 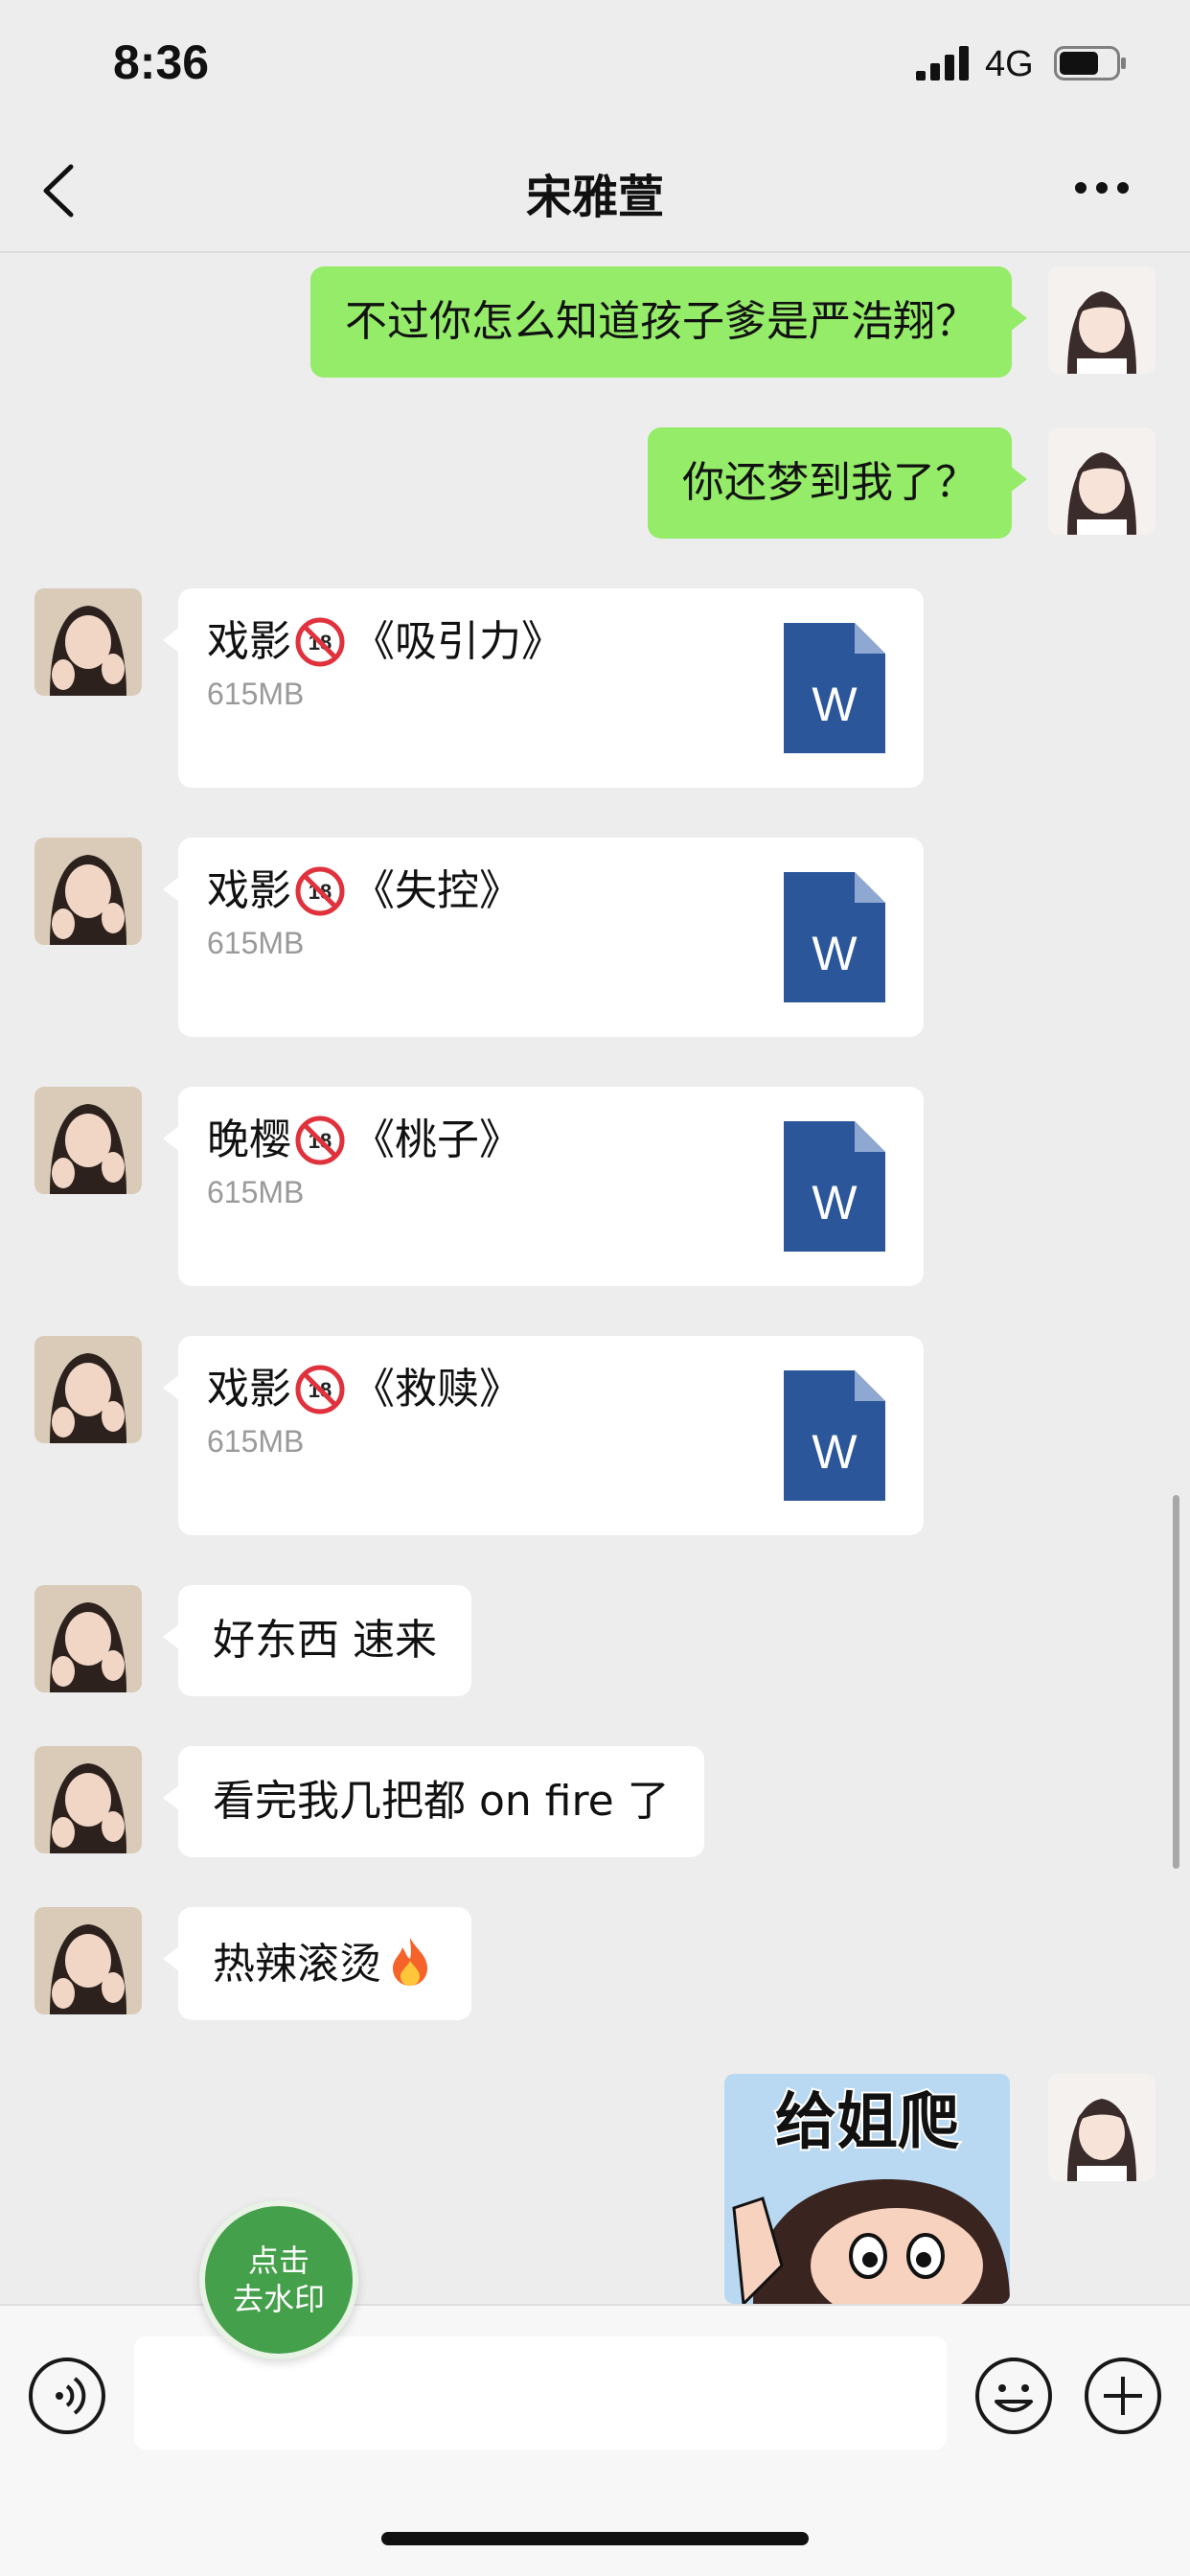 I want to click on file-name-prefix: 晚樱, so click(x=249, y=1140).